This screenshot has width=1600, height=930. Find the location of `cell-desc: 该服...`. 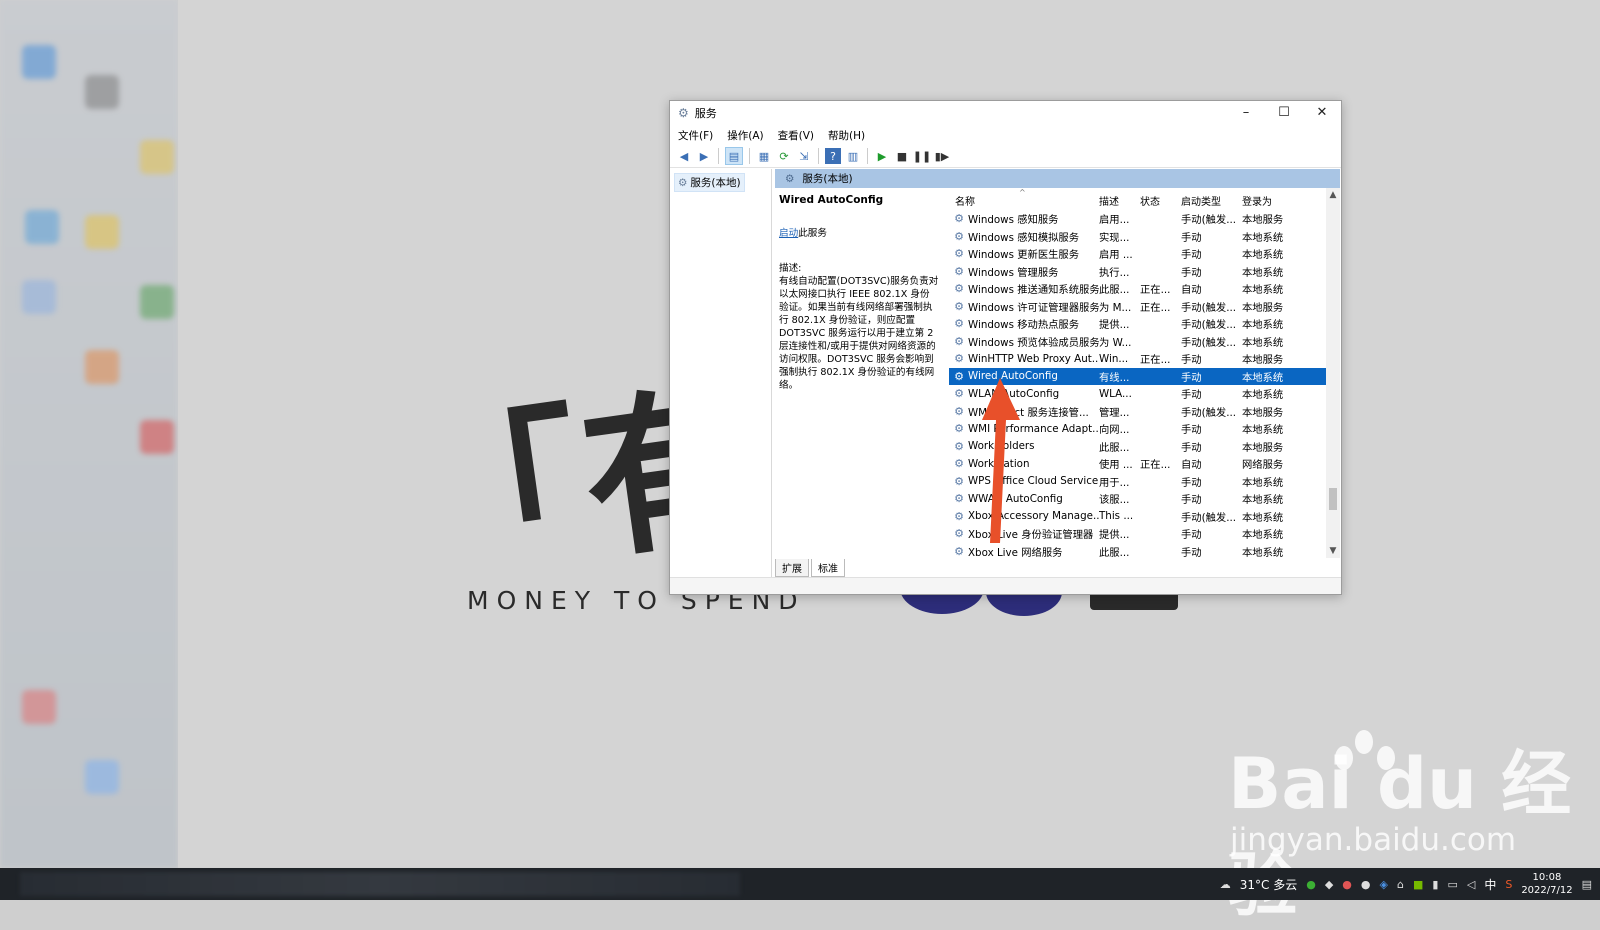

cell-desc: 该服... is located at coordinates (1114, 500).